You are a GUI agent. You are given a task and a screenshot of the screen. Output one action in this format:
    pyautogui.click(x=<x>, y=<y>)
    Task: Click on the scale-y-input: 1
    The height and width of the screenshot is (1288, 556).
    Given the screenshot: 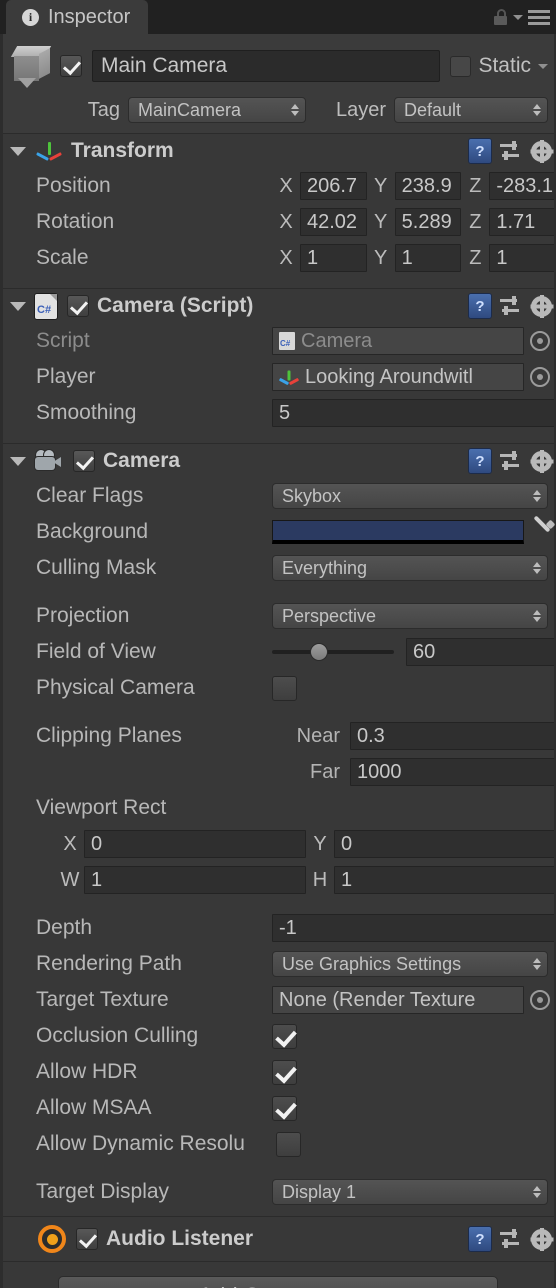 What is the action you would take?
    pyautogui.click(x=428, y=258)
    